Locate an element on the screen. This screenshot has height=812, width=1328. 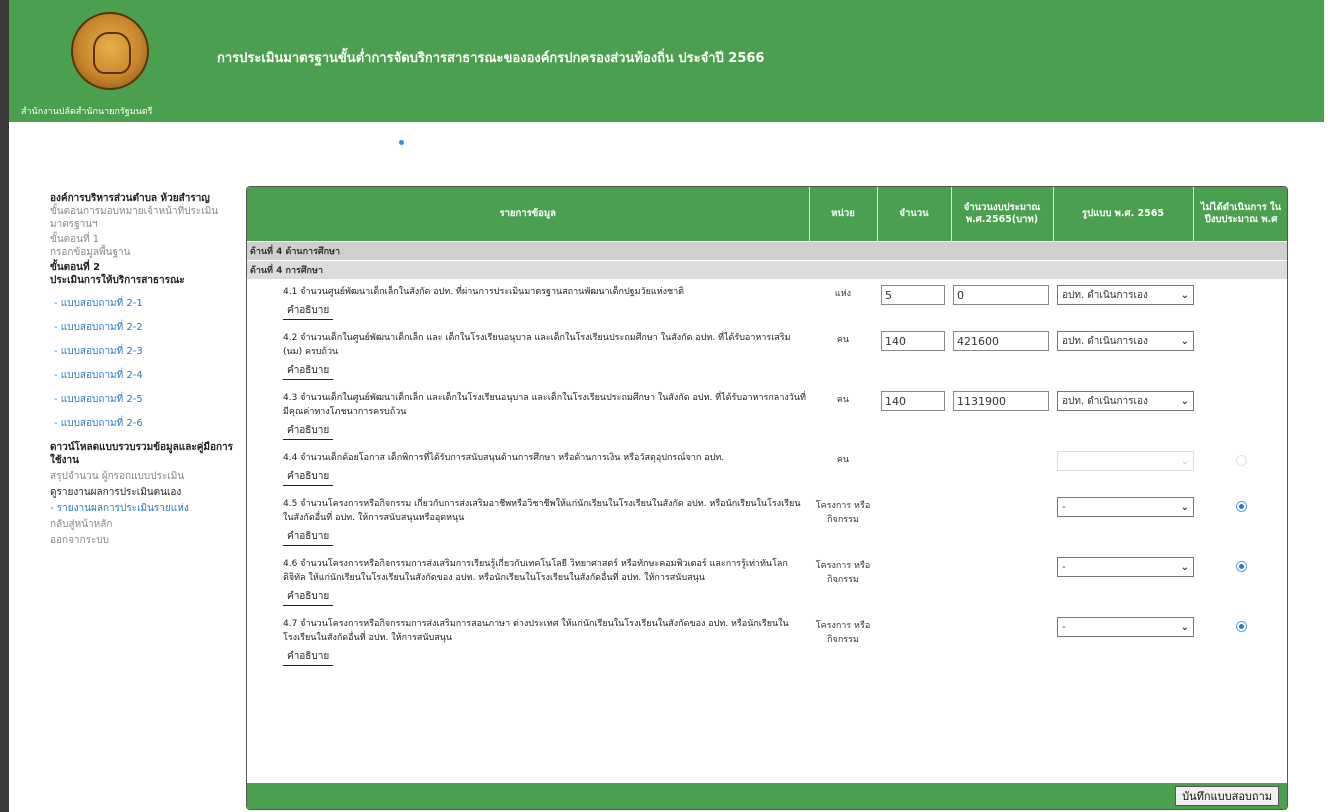
col-header-unit: หน่วย is located at coordinates (843, 214).